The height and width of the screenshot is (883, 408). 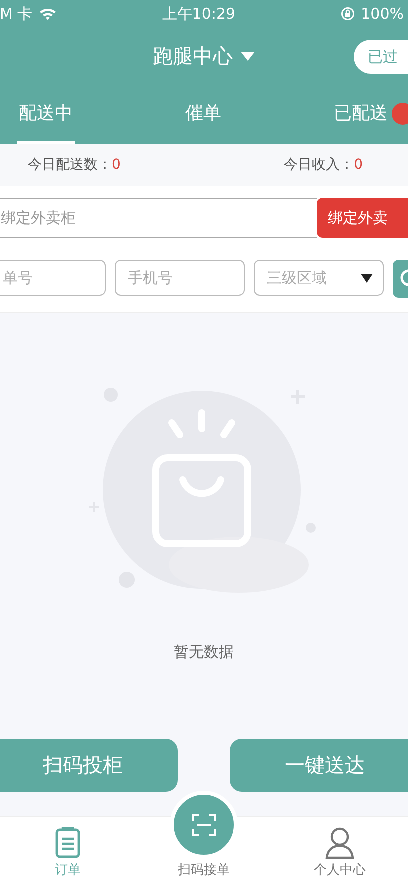 What do you see at coordinates (89, 765) in the screenshot?
I see `scan-cabinet-button: 扫码投柜` at bounding box center [89, 765].